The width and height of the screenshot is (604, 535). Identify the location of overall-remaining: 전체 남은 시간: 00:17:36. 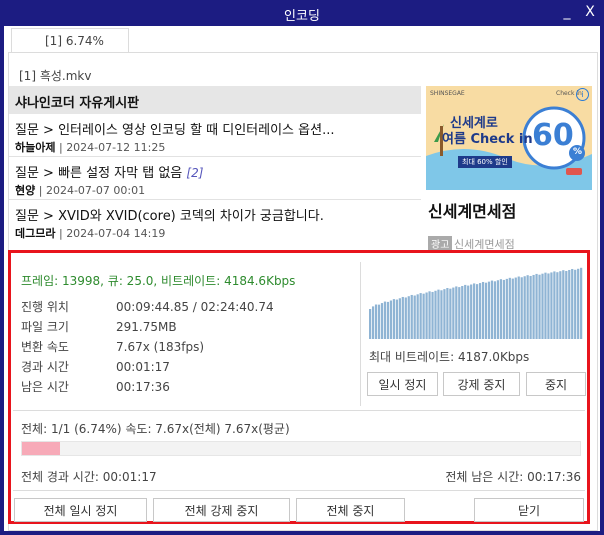
(513, 477).